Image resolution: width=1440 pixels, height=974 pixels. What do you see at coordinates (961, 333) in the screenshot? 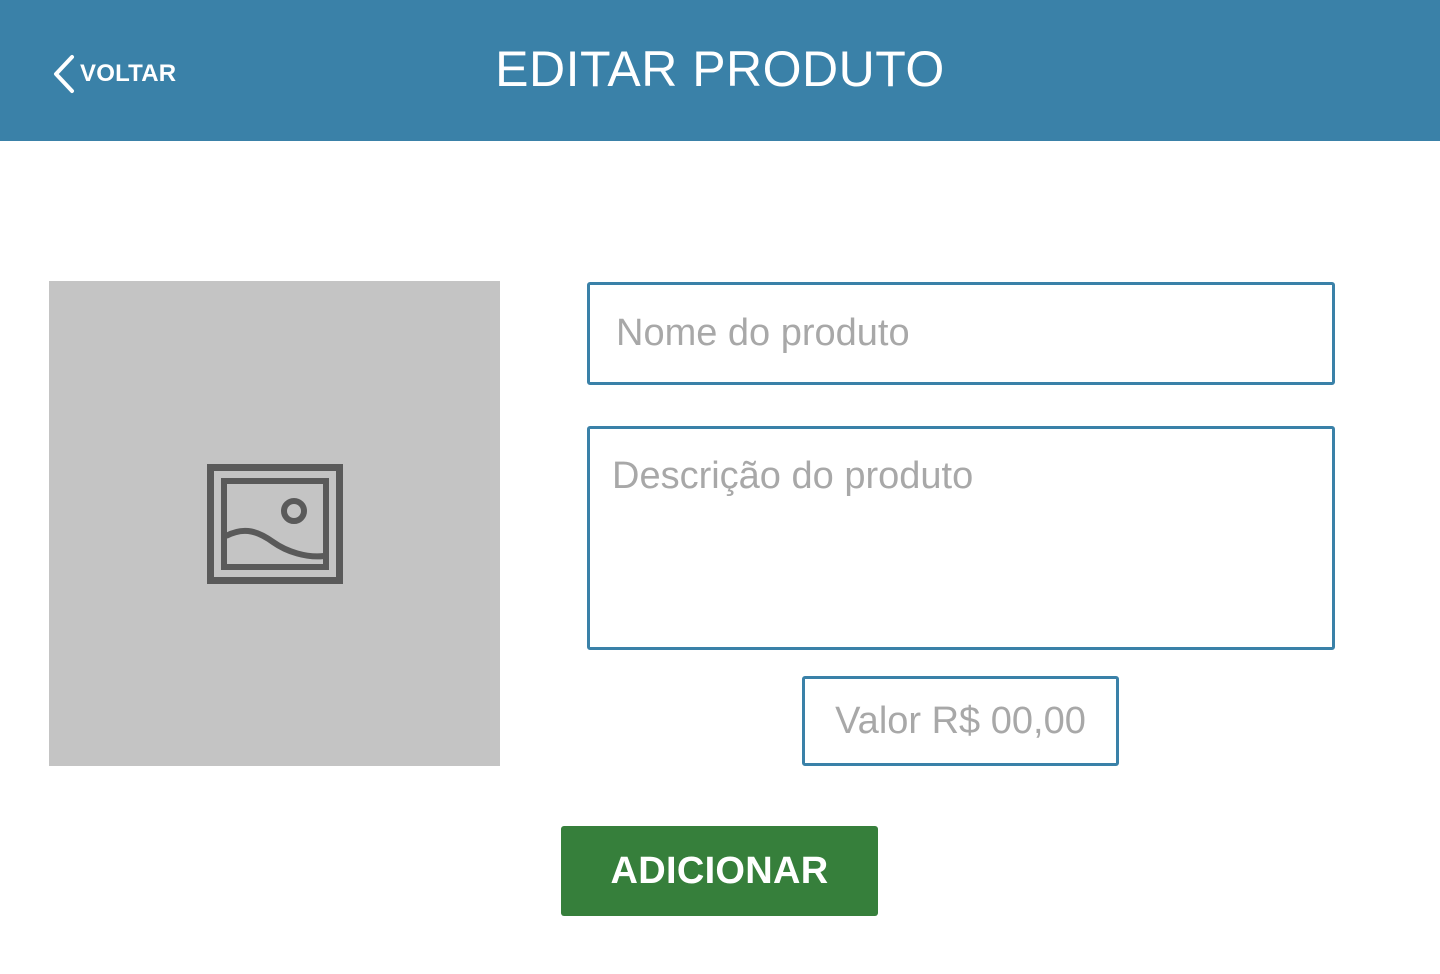
I see `product-name-input` at bounding box center [961, 333].